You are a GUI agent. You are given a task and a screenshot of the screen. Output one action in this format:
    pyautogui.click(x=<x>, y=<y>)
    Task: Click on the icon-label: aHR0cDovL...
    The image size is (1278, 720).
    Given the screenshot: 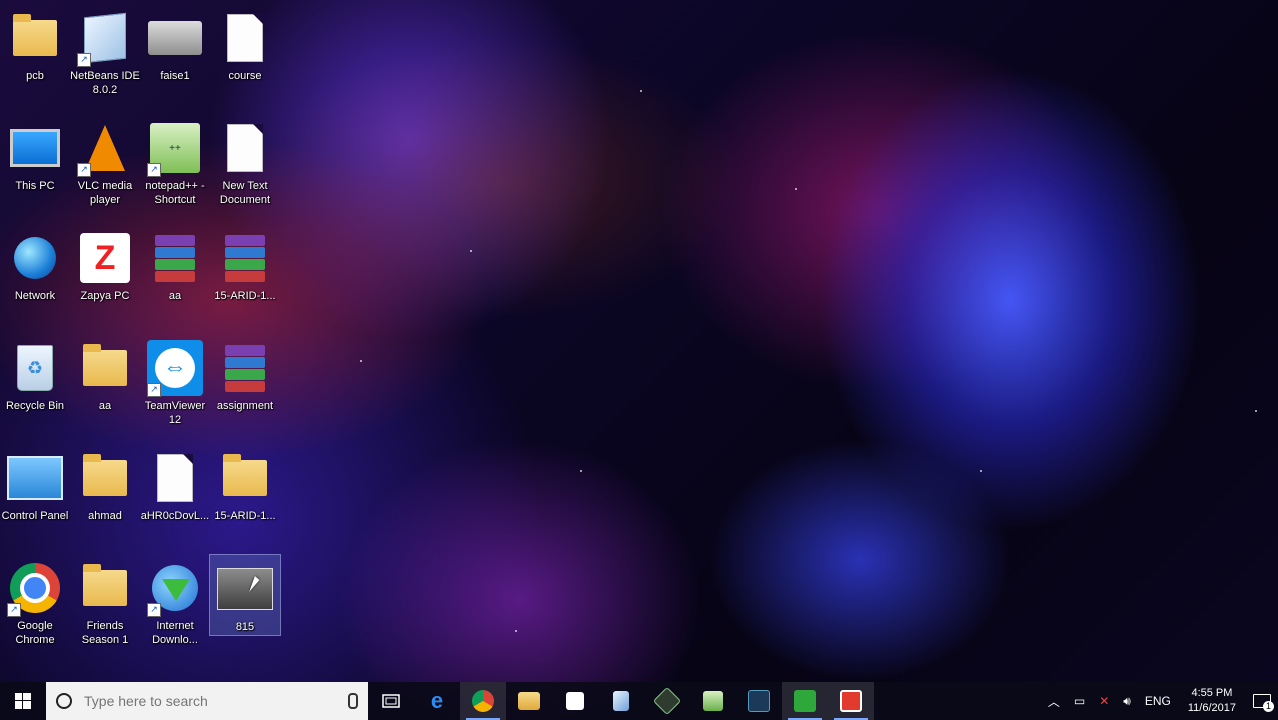 What is the action you would take?
    pyautogui.click(x=175, y=516)
    